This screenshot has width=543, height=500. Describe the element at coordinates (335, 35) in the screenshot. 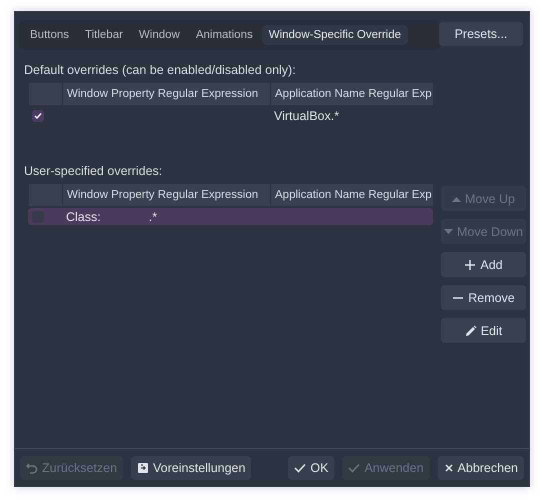

I see `tab: Window-Specific Override` at that location.